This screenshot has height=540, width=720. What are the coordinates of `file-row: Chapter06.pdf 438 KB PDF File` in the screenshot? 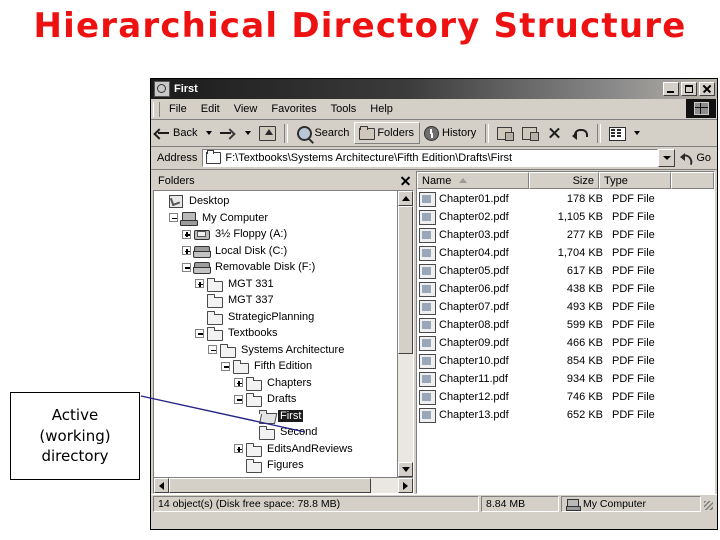 It's located at (565, 289).